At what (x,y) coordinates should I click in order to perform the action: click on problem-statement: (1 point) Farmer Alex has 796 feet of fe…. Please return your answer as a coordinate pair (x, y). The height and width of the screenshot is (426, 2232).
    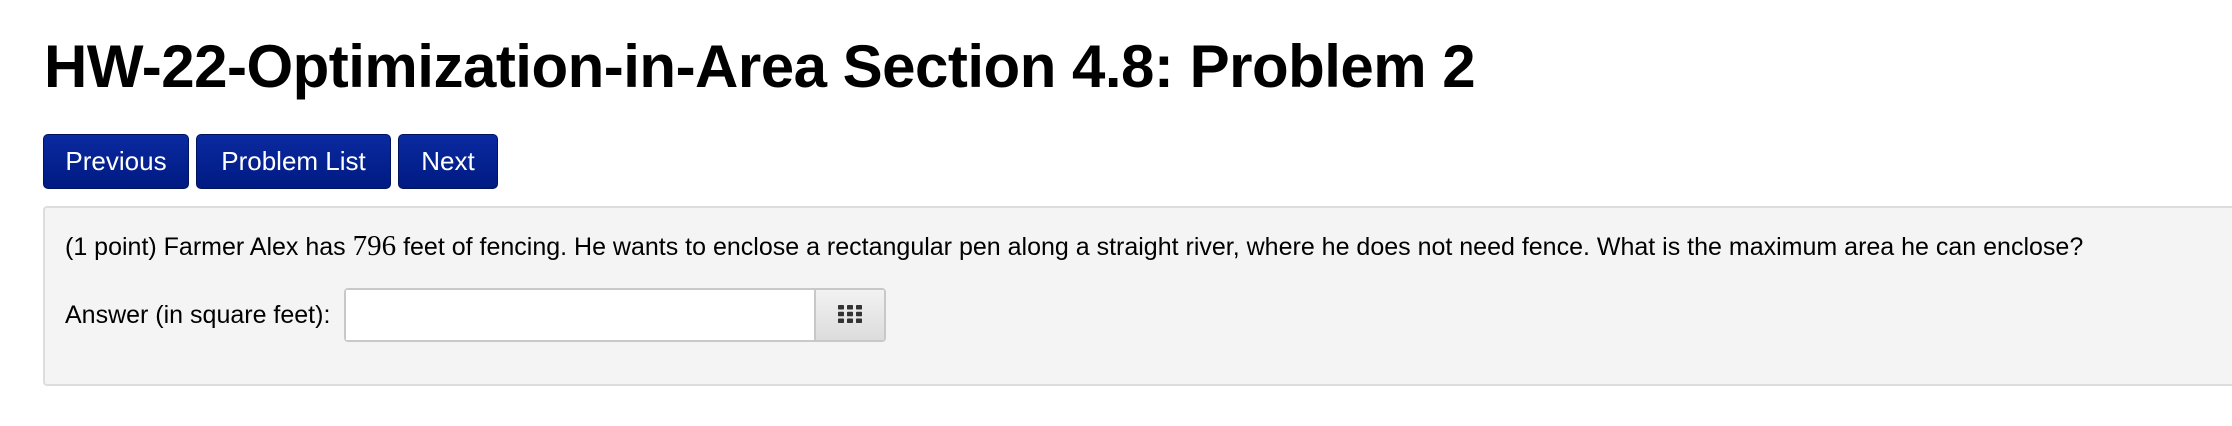
    Looking at the image, I should click on (1074, 246).